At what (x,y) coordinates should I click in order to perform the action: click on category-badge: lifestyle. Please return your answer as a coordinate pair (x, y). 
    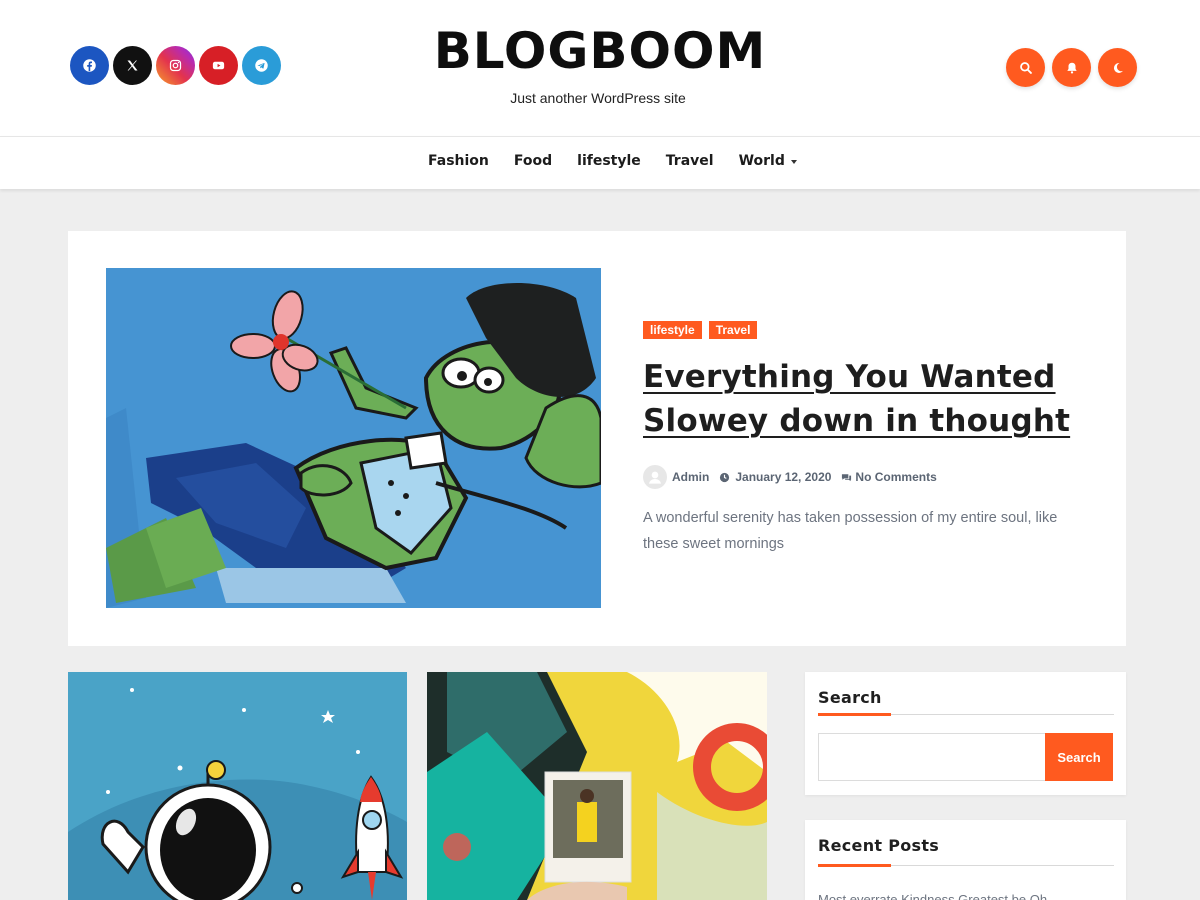
    Looking at the image, I should click on (672, 330).